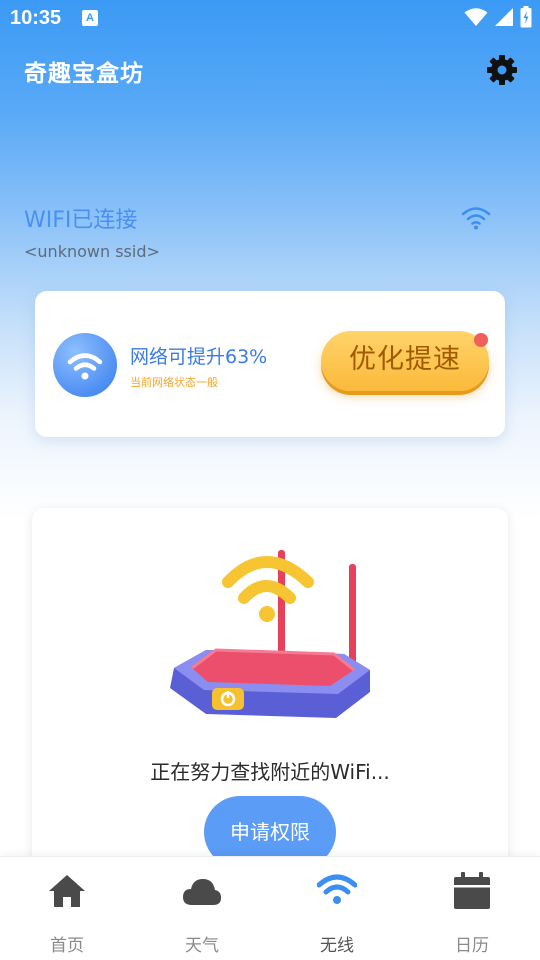 The height and width of the screenshot is (960, 540). I want to click on home-icon, so click(67, 891).